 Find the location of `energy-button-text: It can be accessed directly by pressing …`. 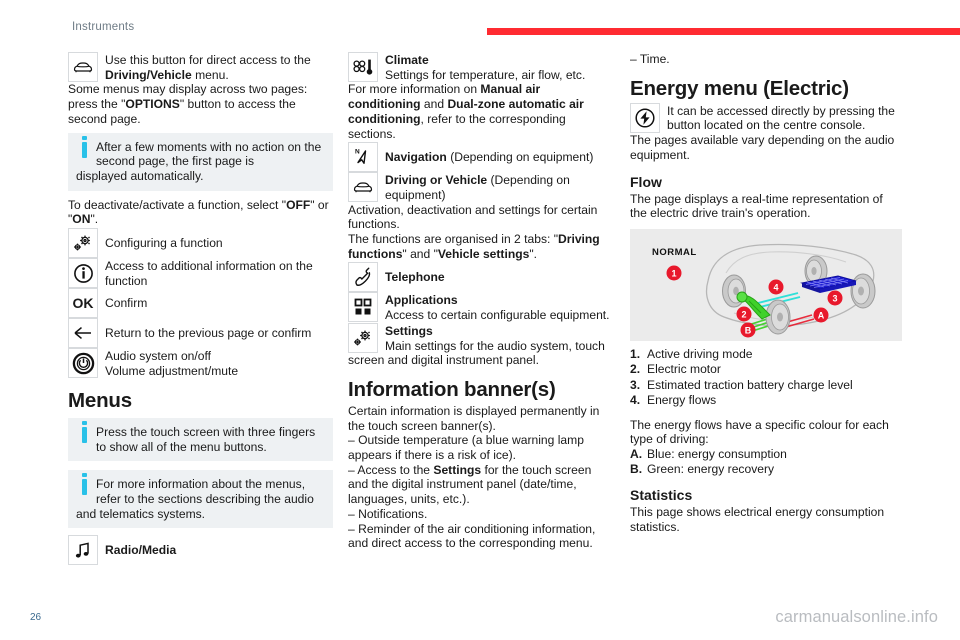

energy-button-text: It can be accessed directly by pressing … is located at coordinates (781, 118).